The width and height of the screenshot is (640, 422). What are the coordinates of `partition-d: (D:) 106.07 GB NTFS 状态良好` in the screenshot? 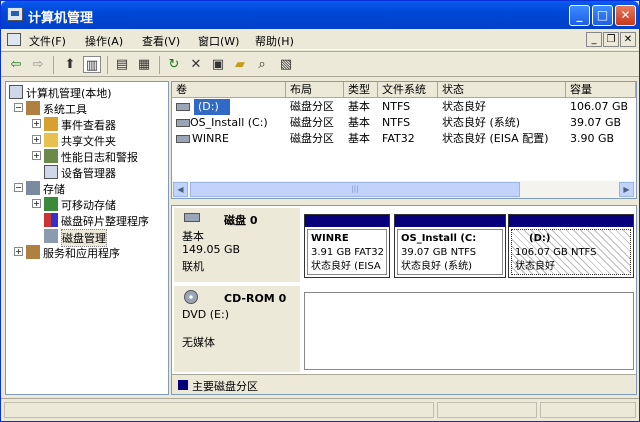 It's located at (571, 246).